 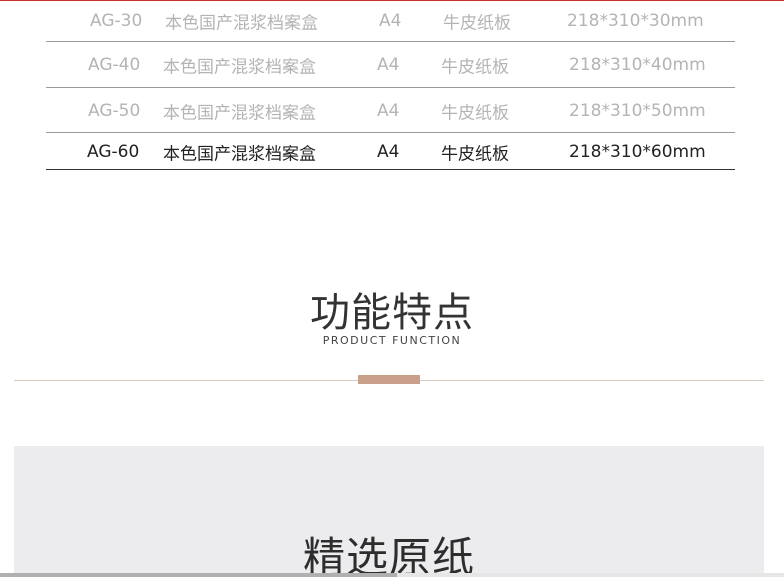 I want to click on horizontal-scrollbar, so click(x=392, y=575).